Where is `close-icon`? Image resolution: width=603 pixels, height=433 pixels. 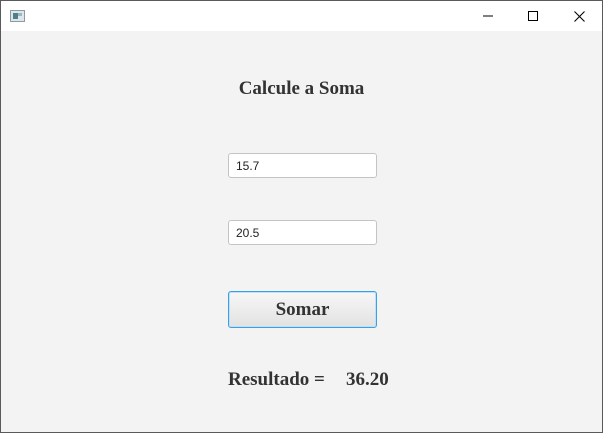
close-icon is located at coordinates (579, 16).